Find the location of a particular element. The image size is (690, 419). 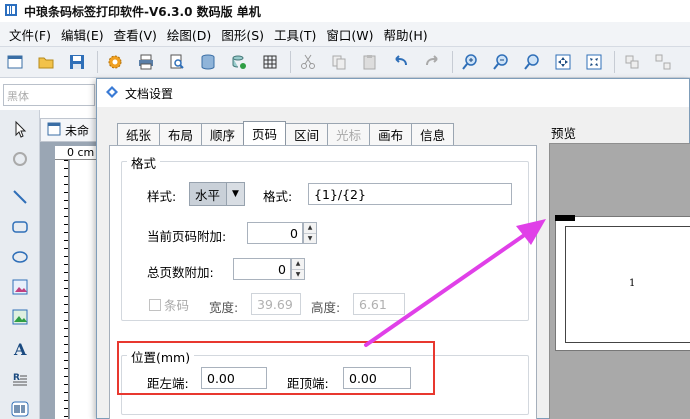

format-input: {1}/{2} is located at coordinates (410, 194).